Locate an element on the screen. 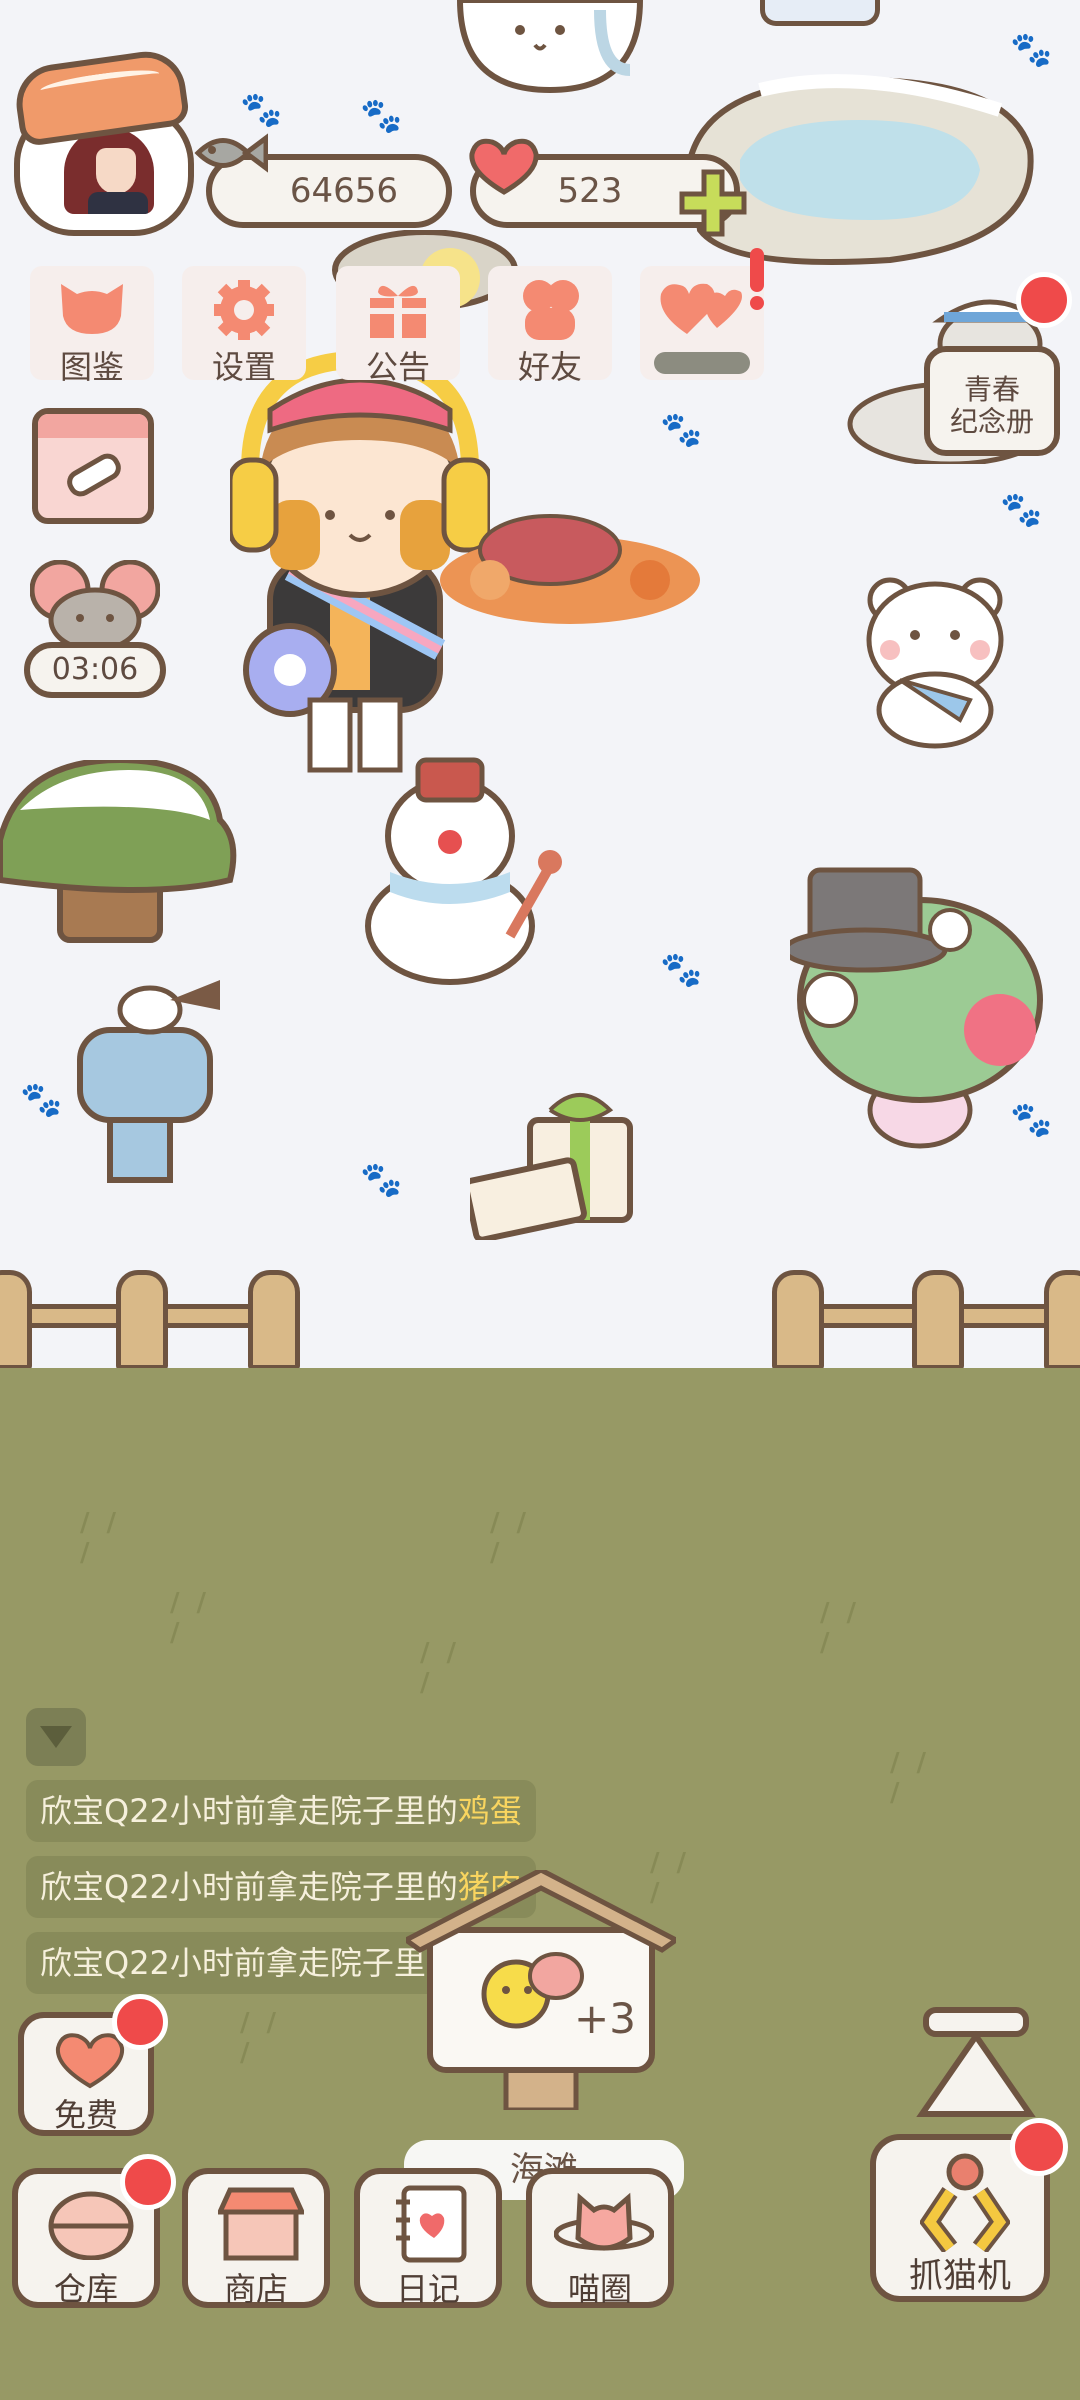  calendar-task-button is located at coordinates (93, 466).